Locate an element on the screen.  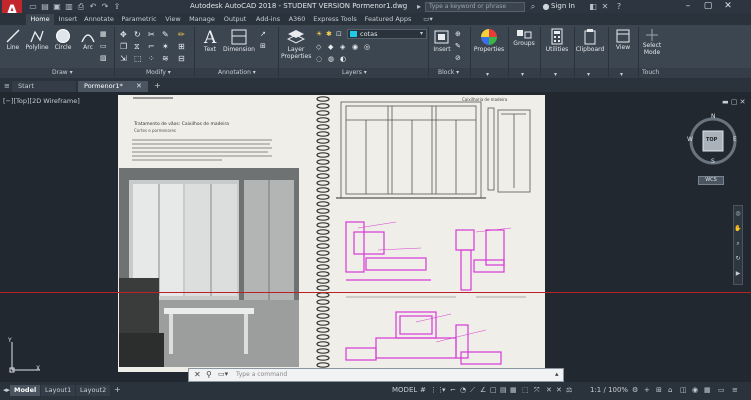
layer-lock-icon: ⊡ is located at coordinates (340, 34).